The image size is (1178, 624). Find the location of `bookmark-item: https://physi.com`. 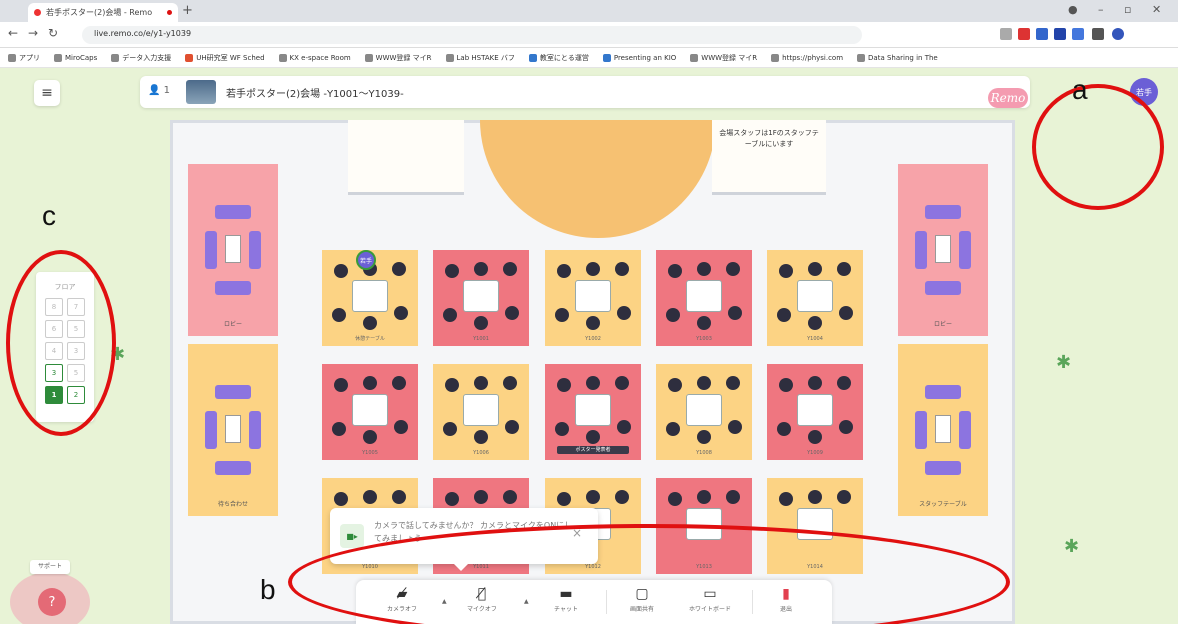

bookmark-item: https://physi.com is located at coordinates (807, 57).